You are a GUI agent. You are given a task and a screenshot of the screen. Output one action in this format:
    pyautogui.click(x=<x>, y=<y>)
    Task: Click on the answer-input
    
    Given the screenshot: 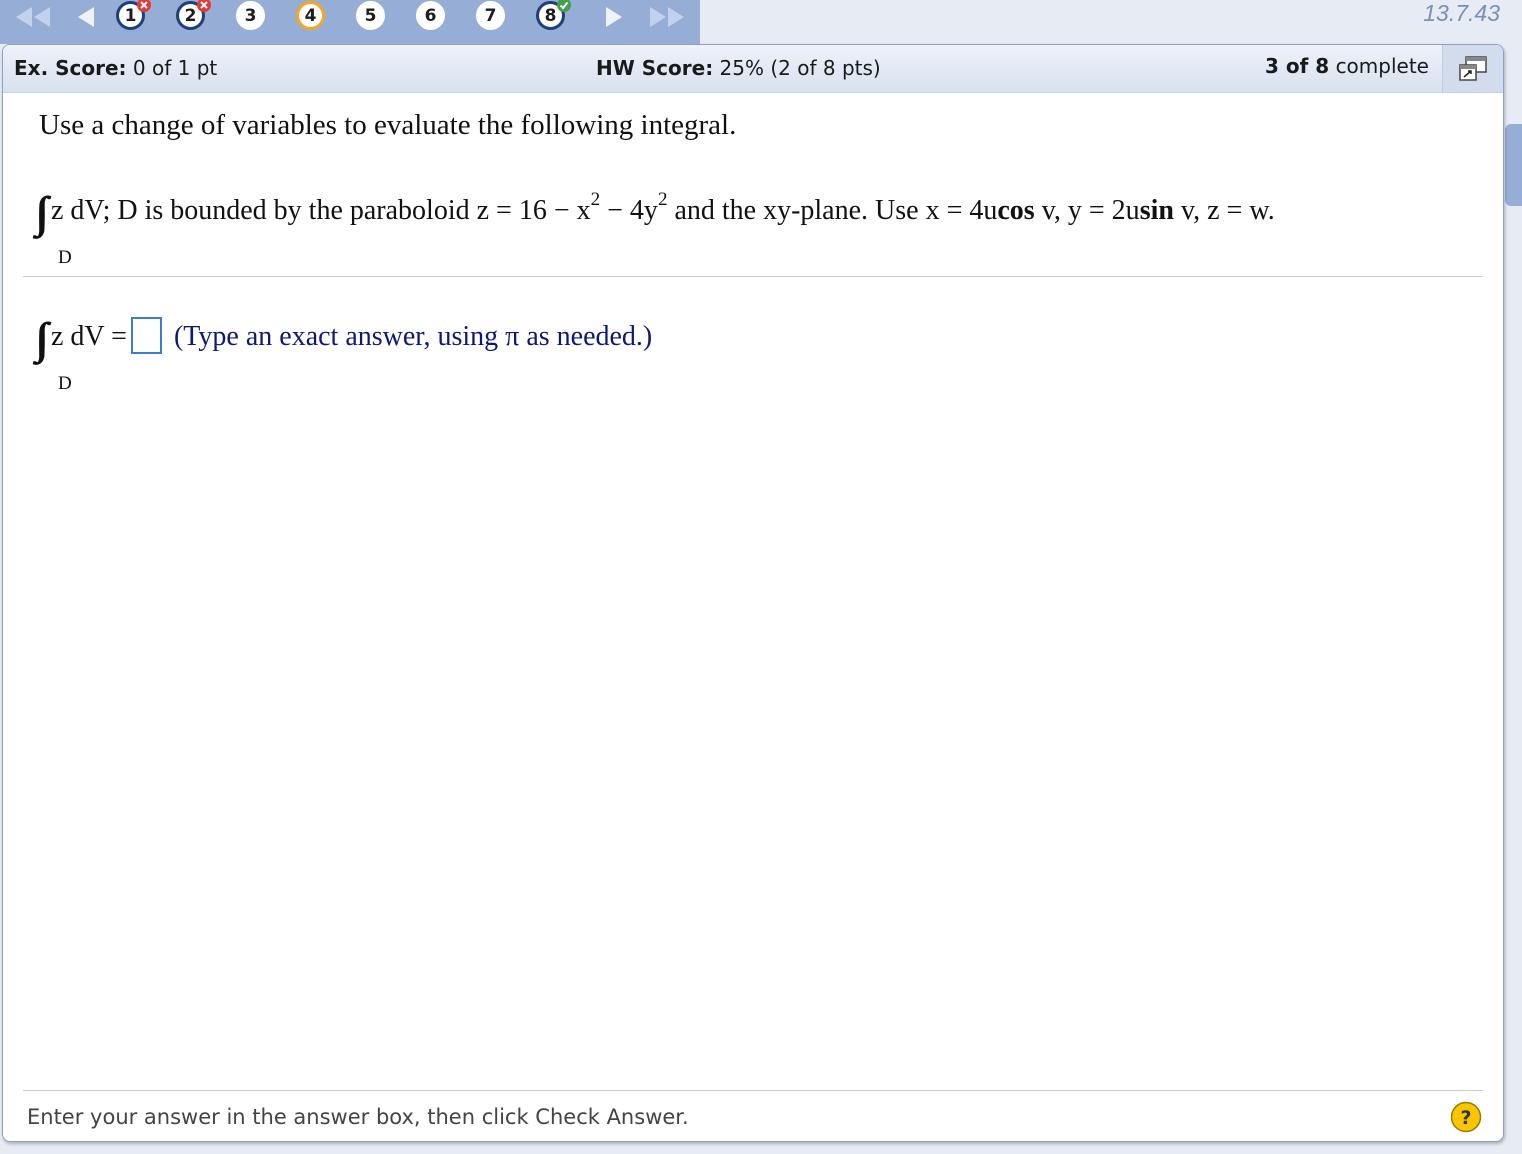 What is the action you would take?
    pyautogui.click(x=146, y=335)
    